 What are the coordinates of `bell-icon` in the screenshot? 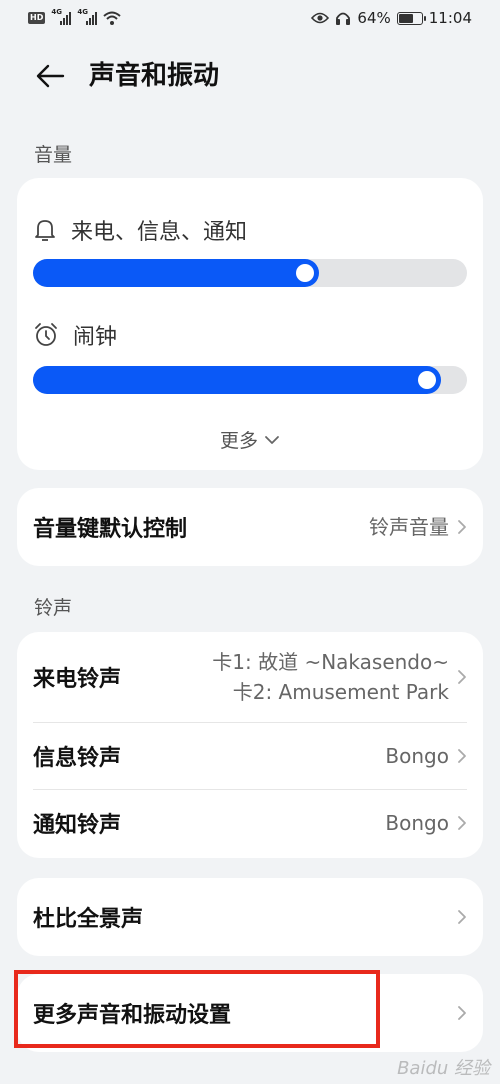 It's located at (45, 230).